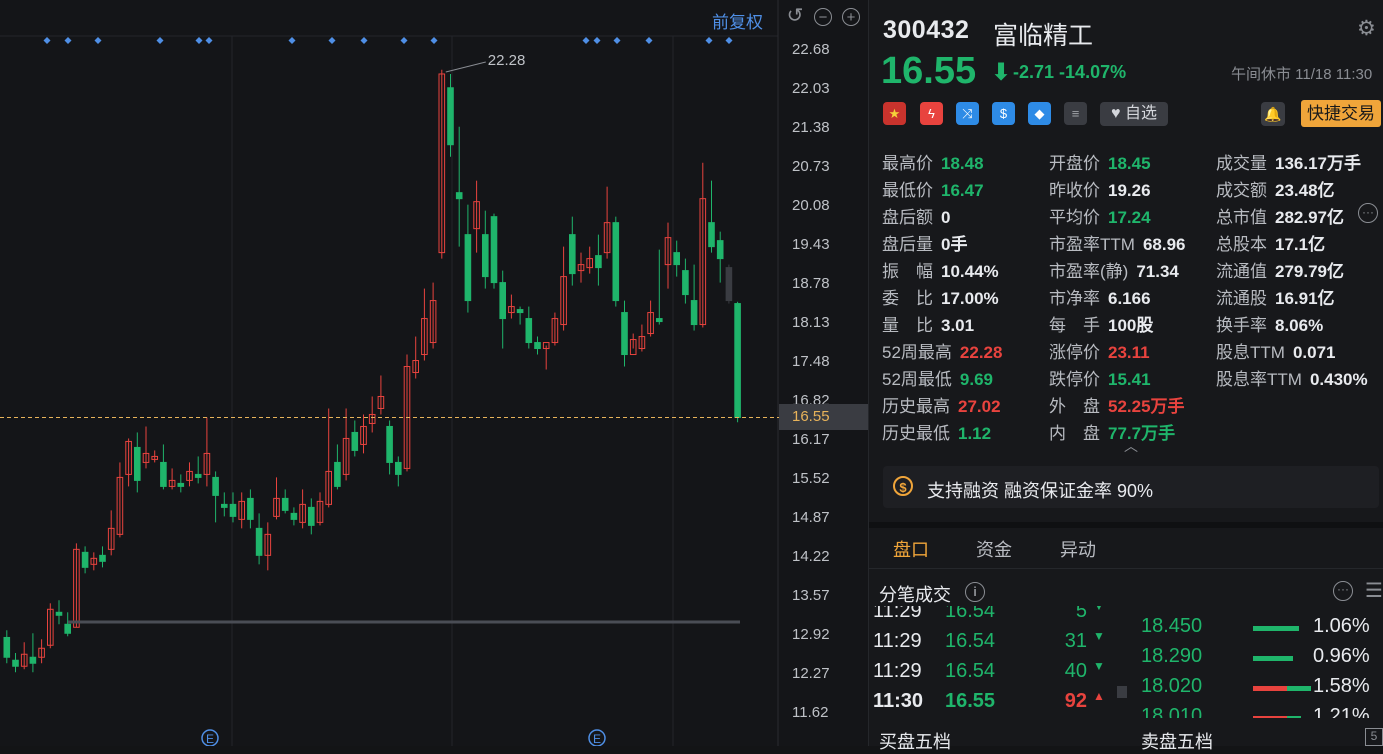  What do you see at coordinates (1075, 641) in the screenshot?
I see `trade-volume: 31` at bounding box center [1075, 641].